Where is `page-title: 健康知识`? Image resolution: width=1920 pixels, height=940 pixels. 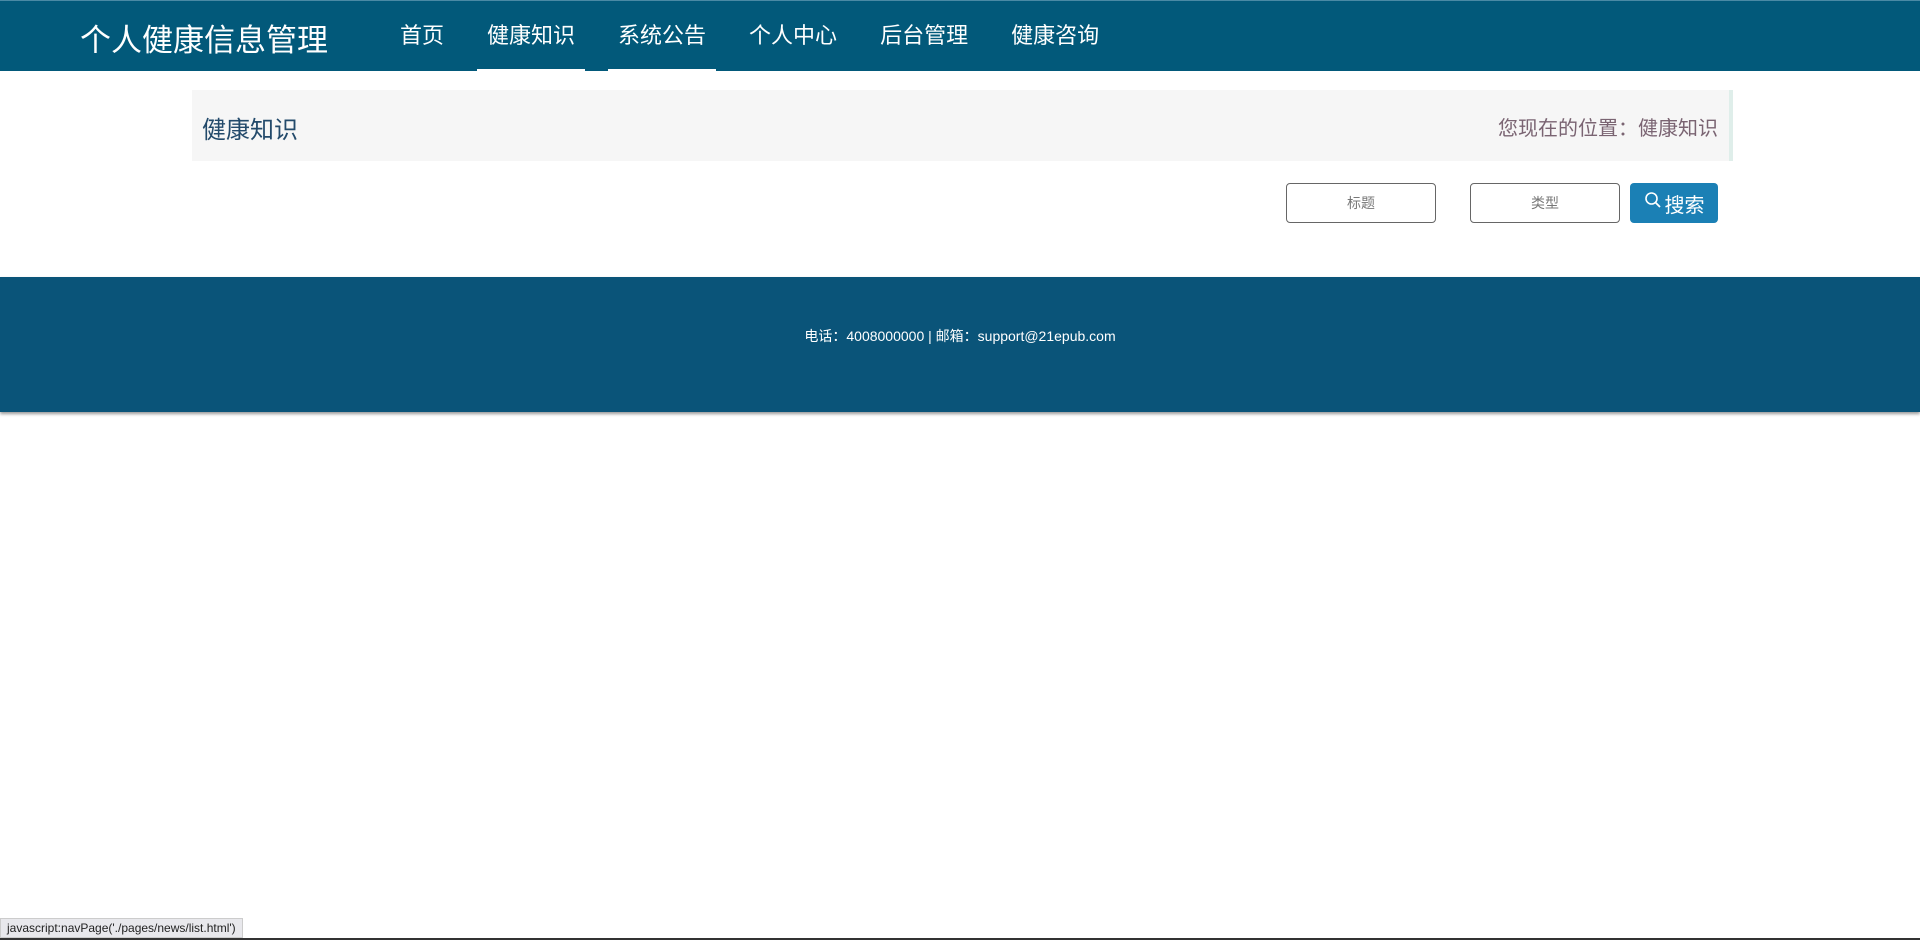 page-title: 健康知识 is located at coordinates (250, 130).